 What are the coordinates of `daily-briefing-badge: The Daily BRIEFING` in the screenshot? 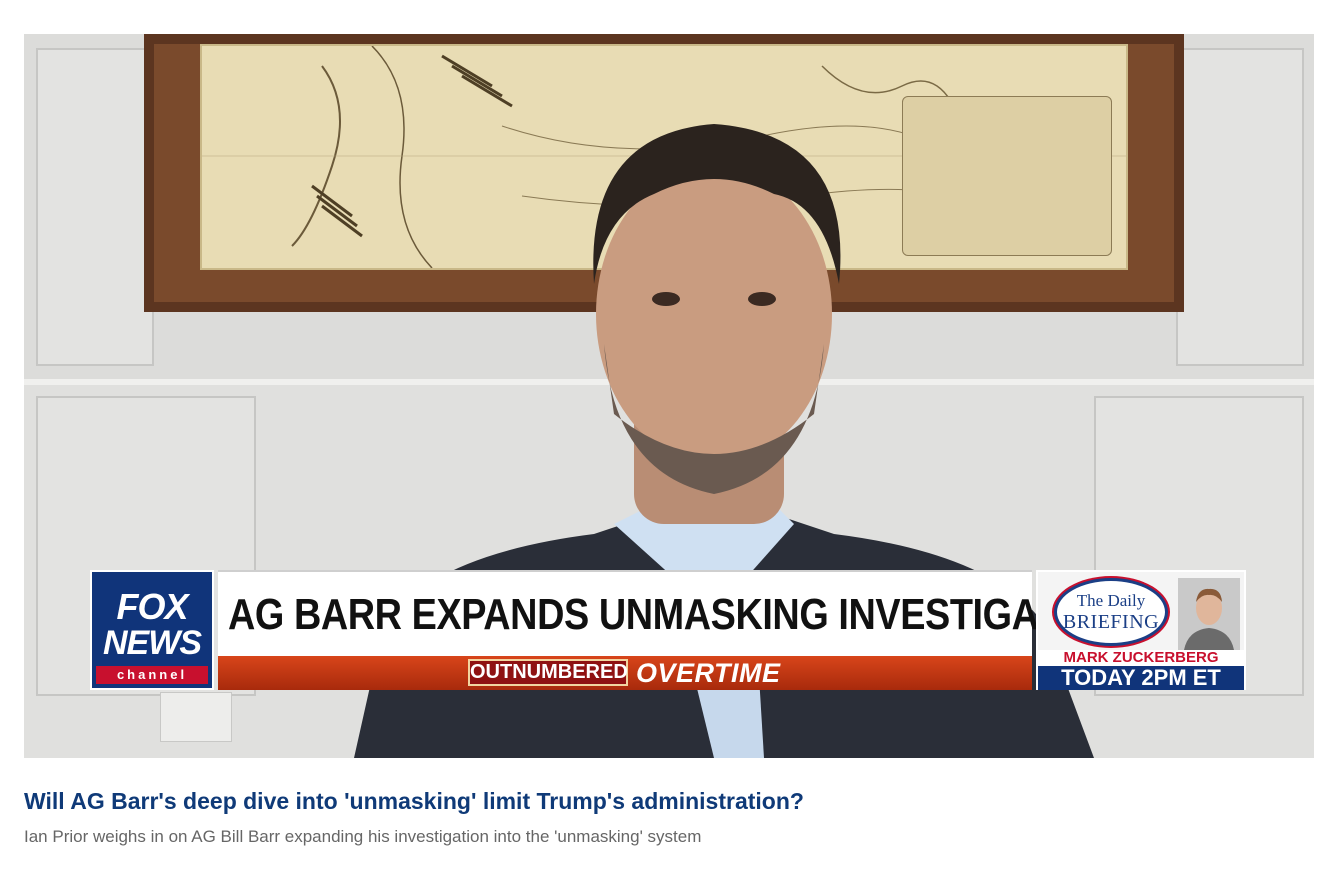 It's located at (1111, 612).